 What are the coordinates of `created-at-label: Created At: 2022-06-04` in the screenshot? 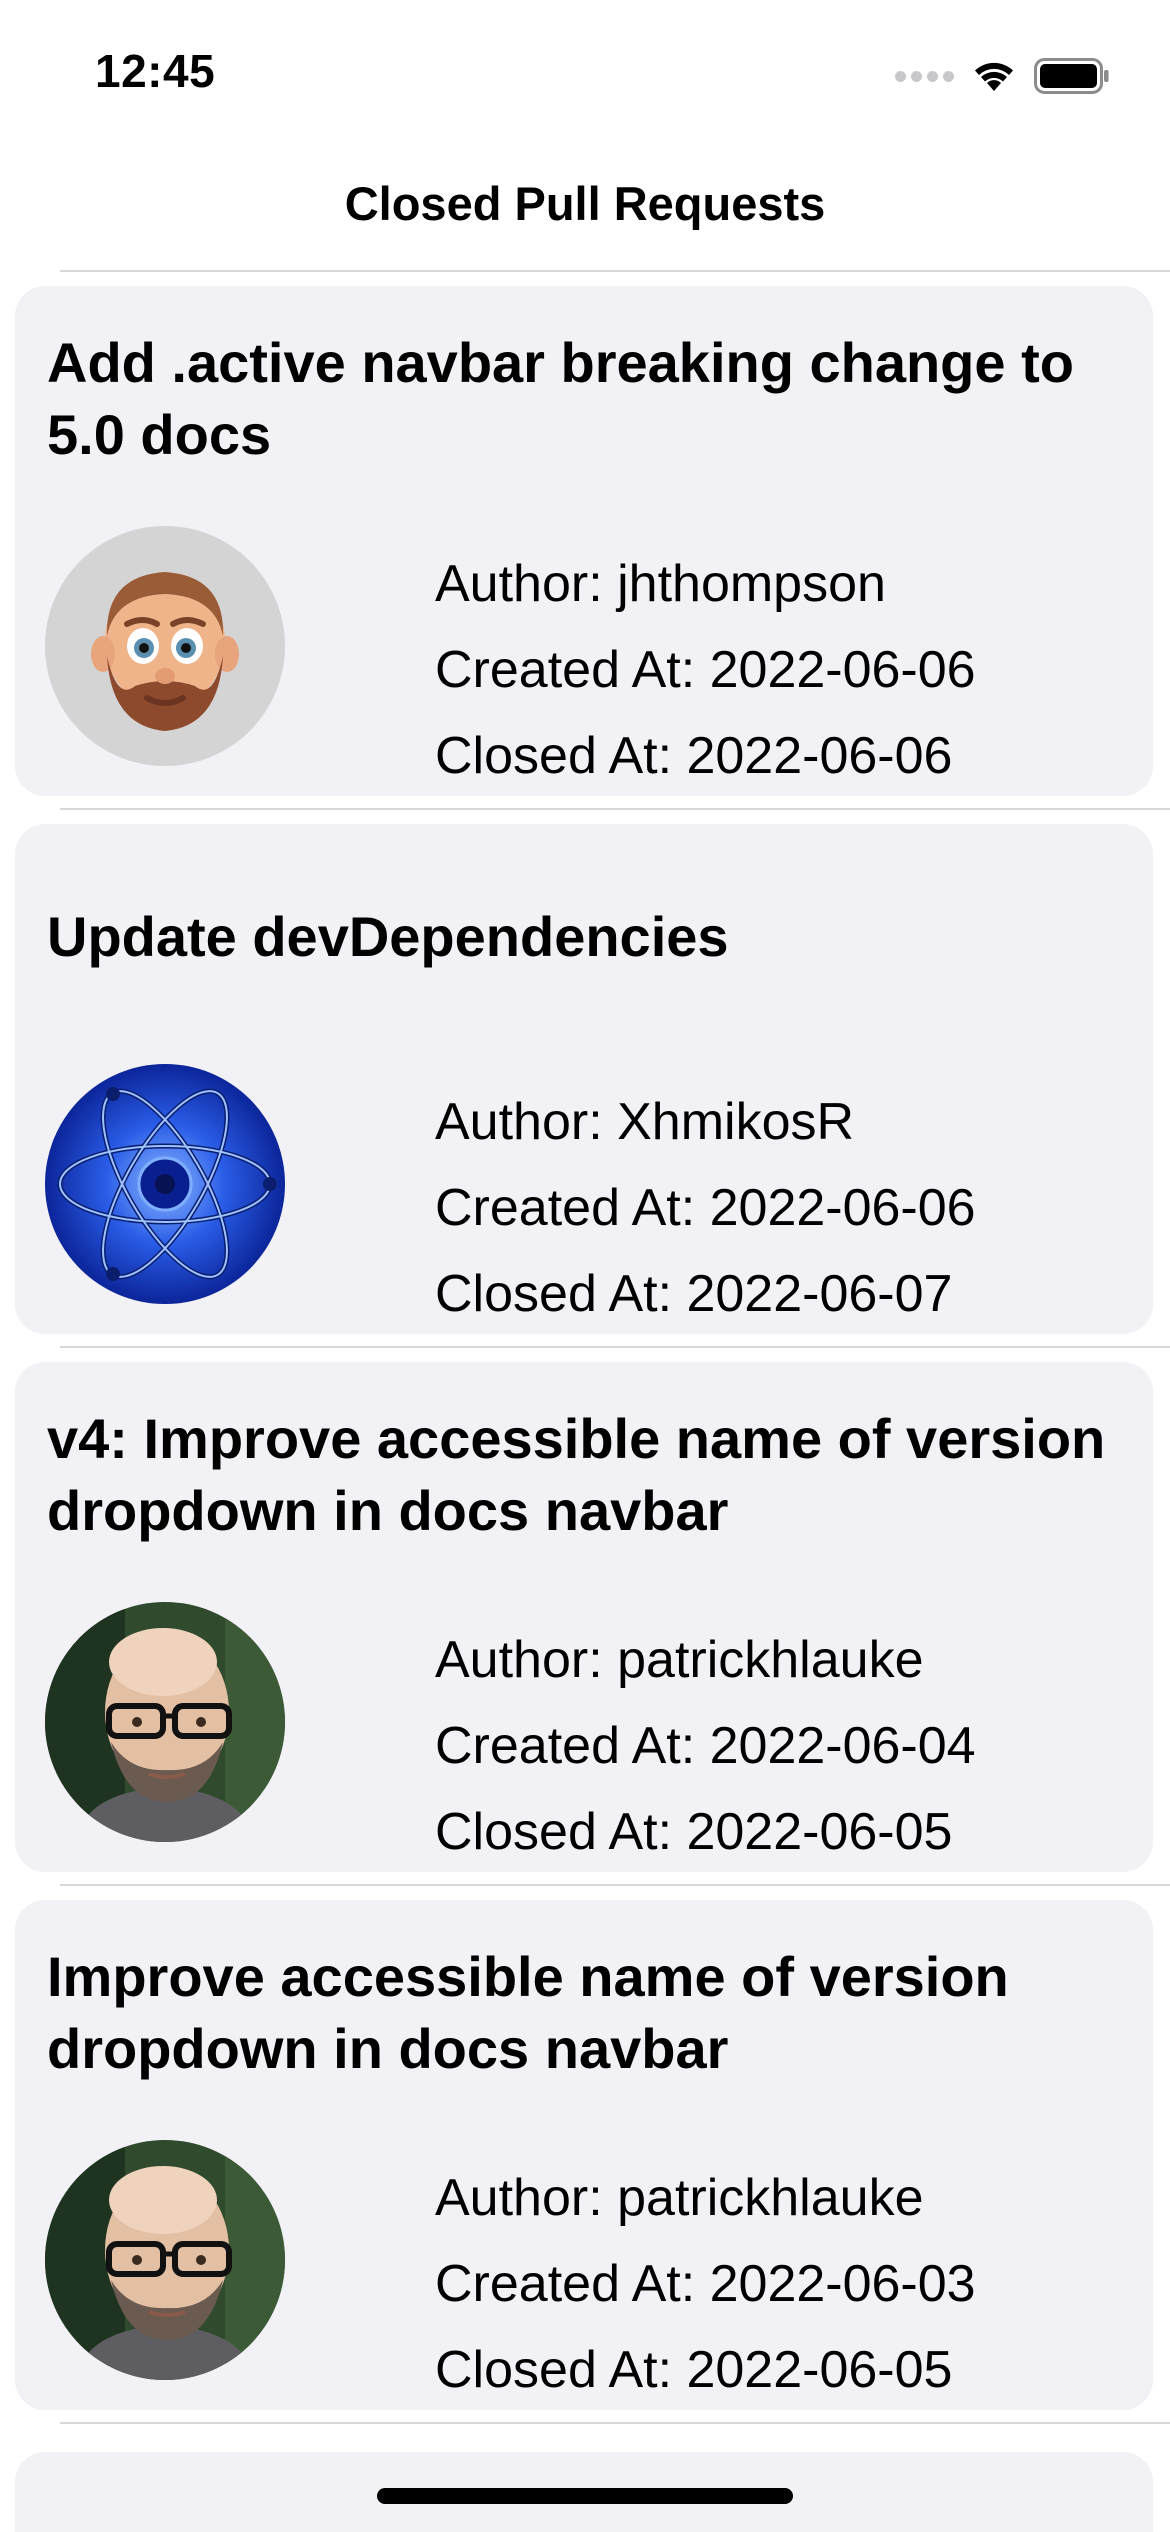 It's located at (705, 1746).